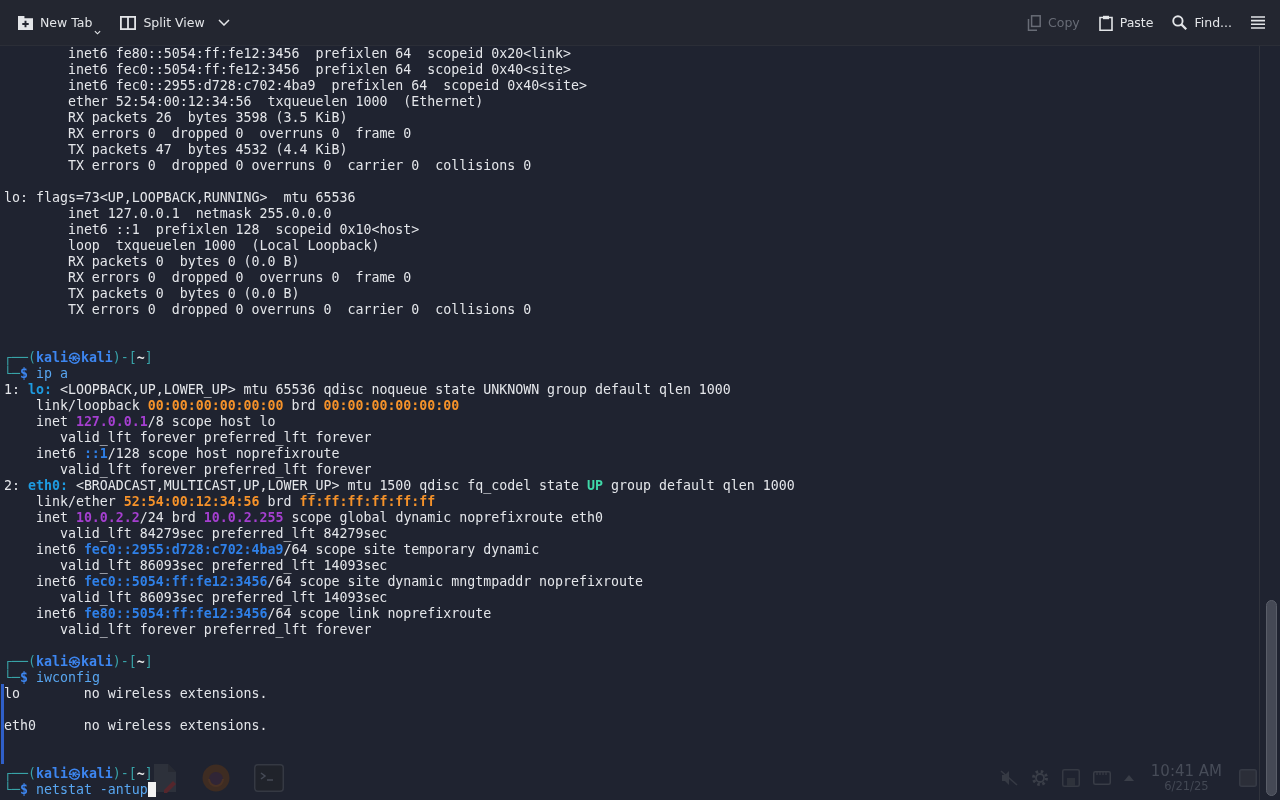 Image resolution: width=1280 pixels, height=800 pixels. Describe the element at coordinates (175, 22) in the screenshot. I see `split-view-button: Split View` at that location.